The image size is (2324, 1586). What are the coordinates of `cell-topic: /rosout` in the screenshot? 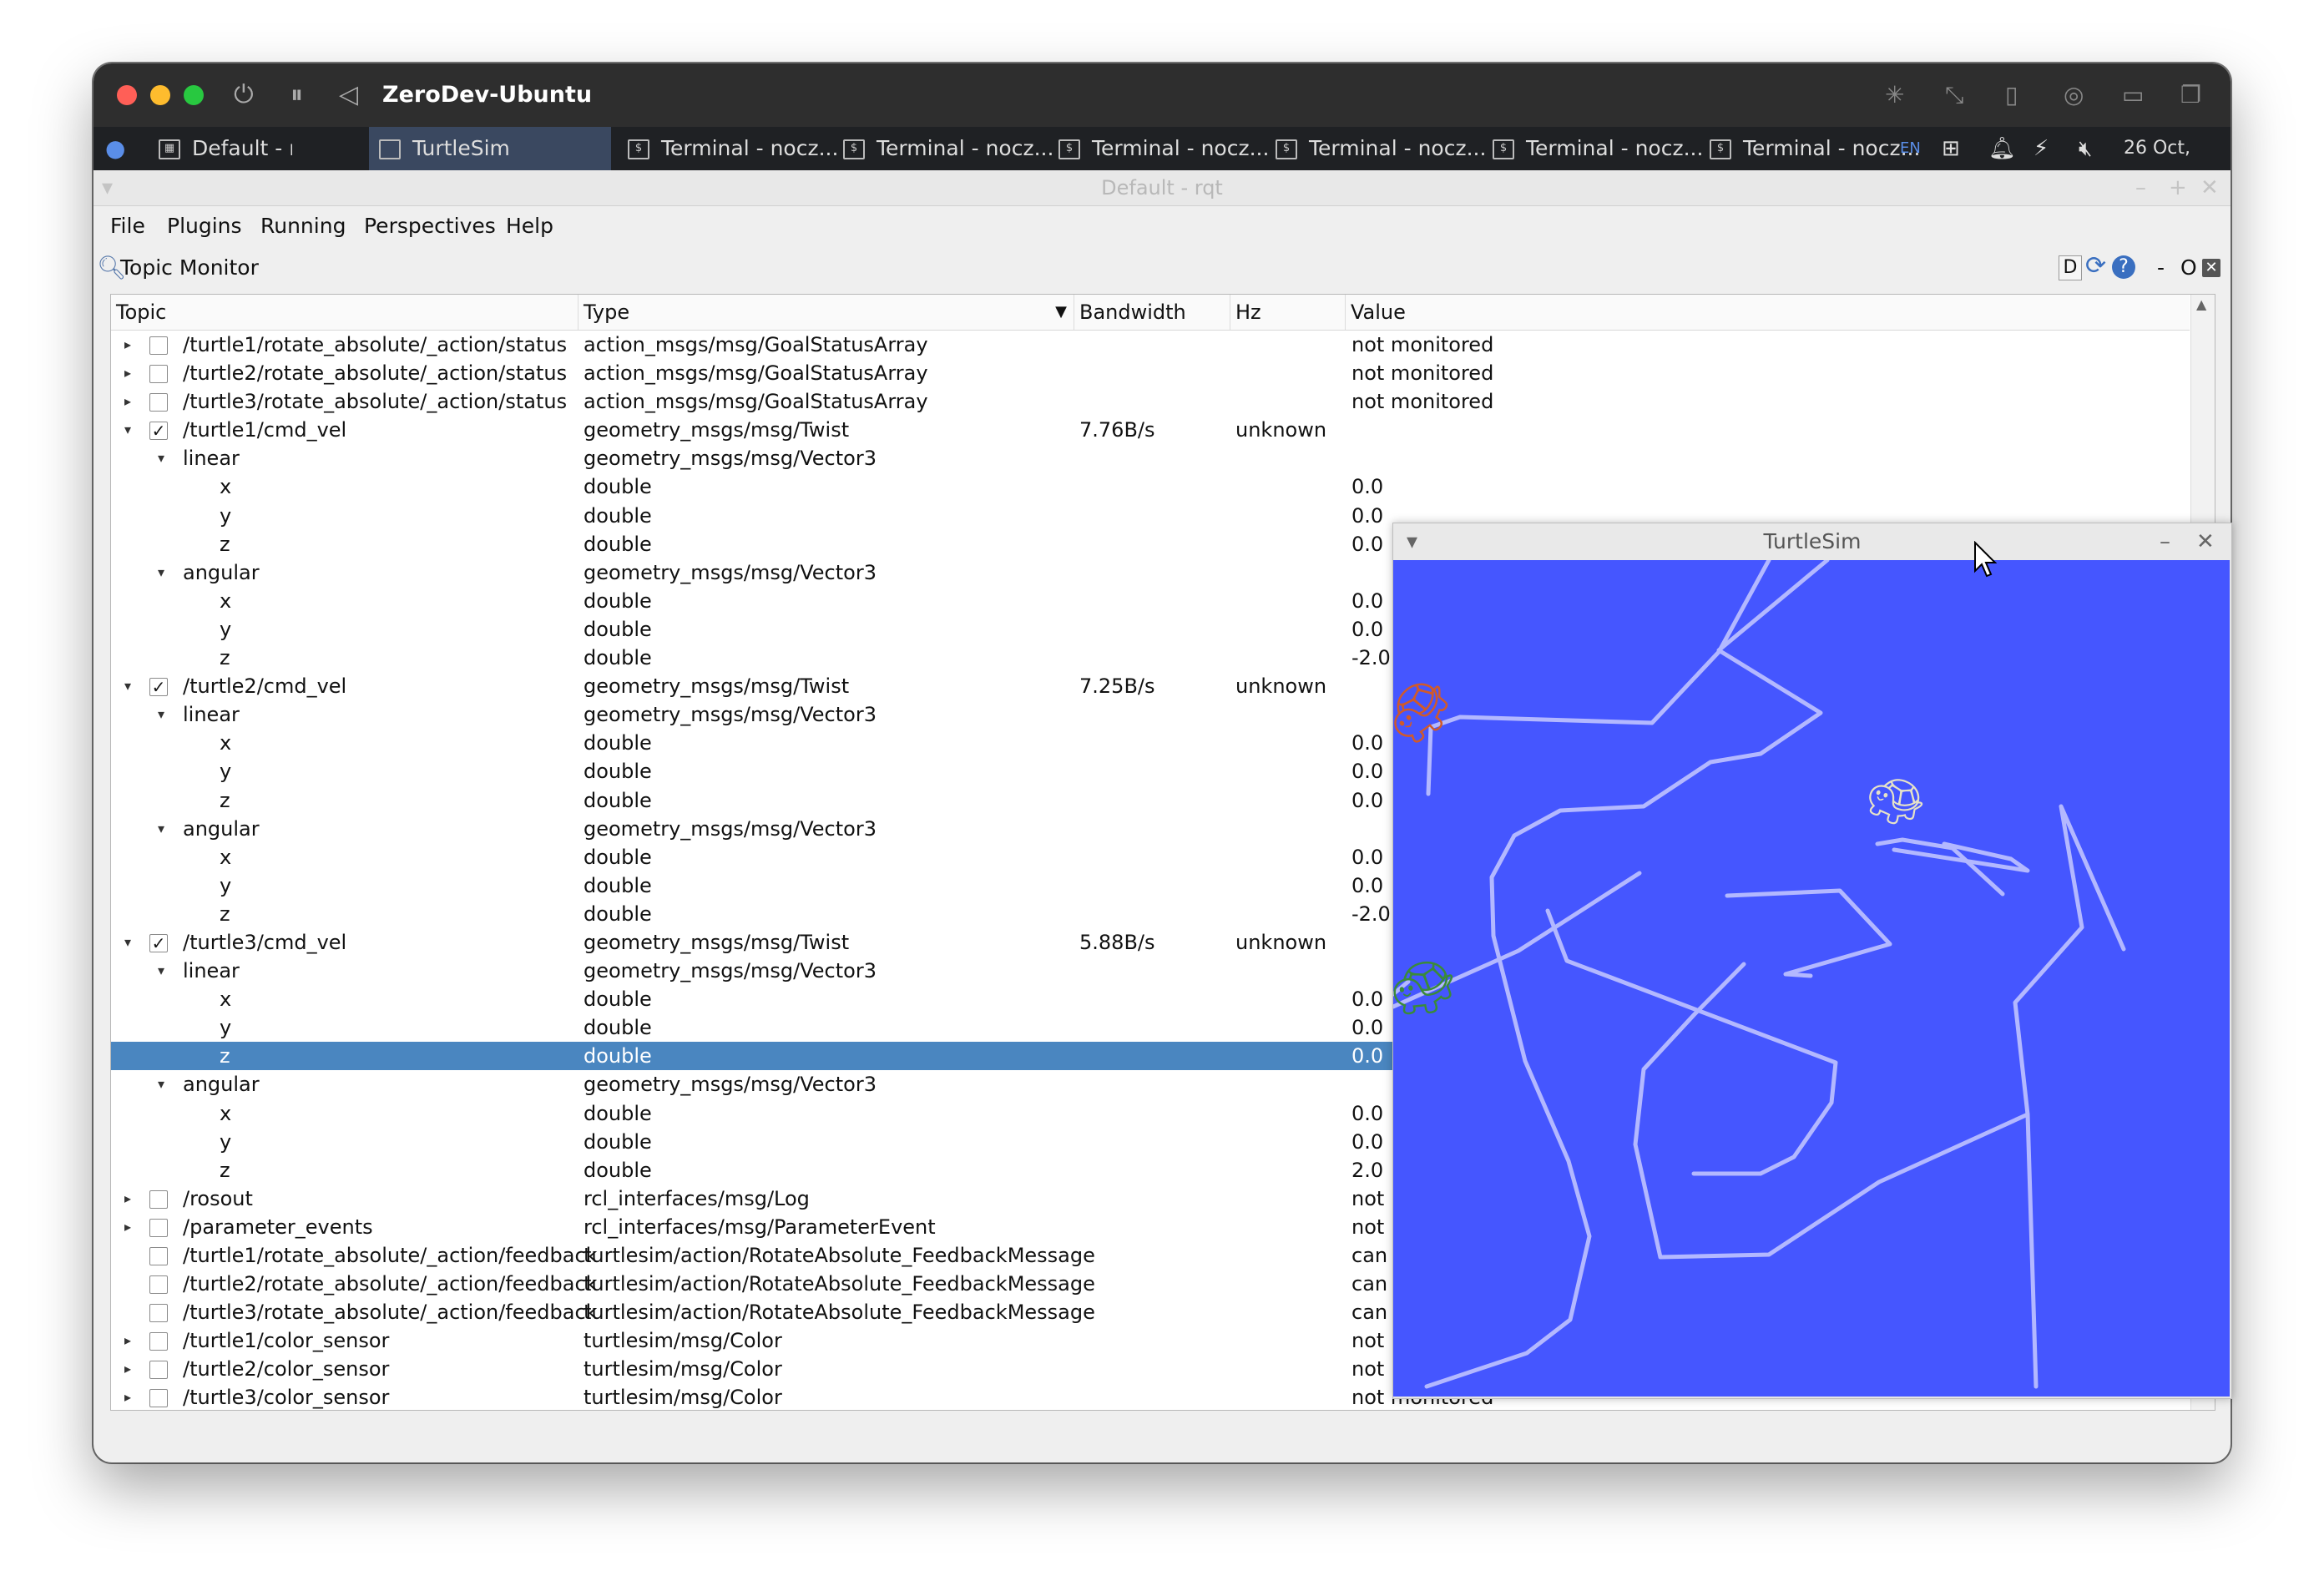 It's located at (218, 1198).